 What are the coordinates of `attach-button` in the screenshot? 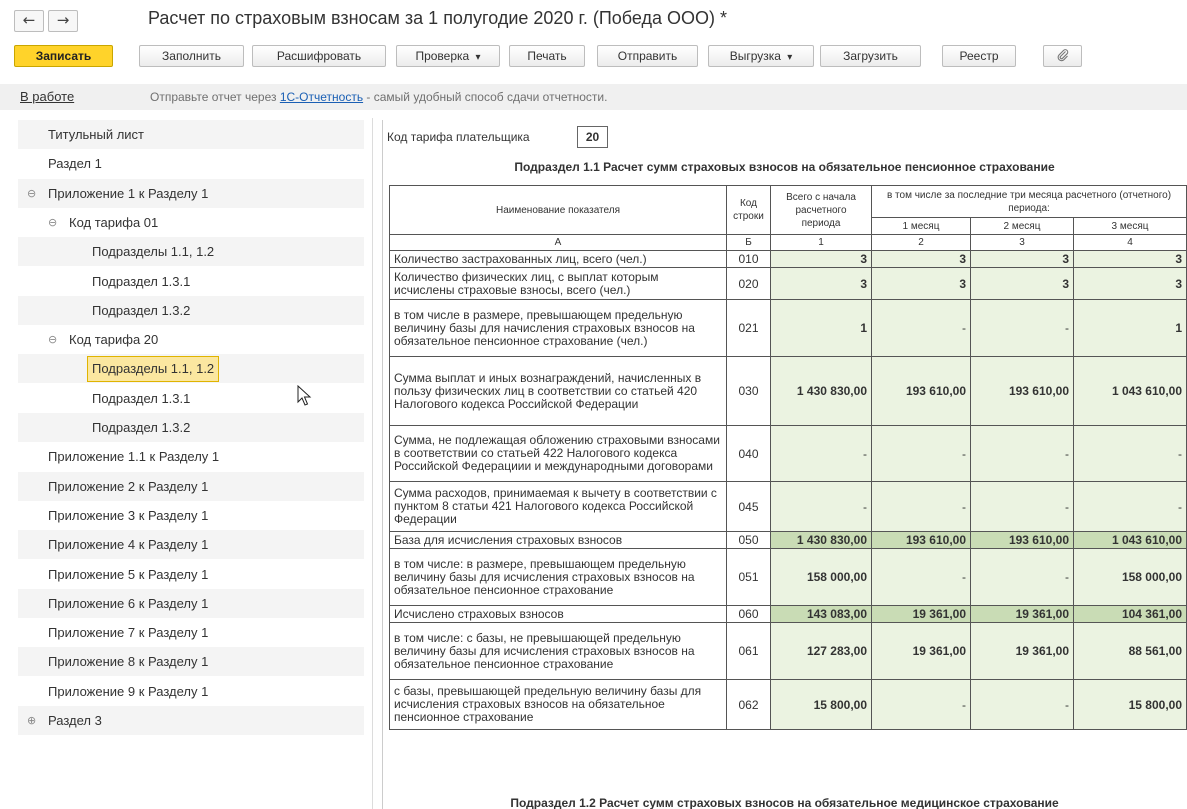 It's located at (1062, 56).